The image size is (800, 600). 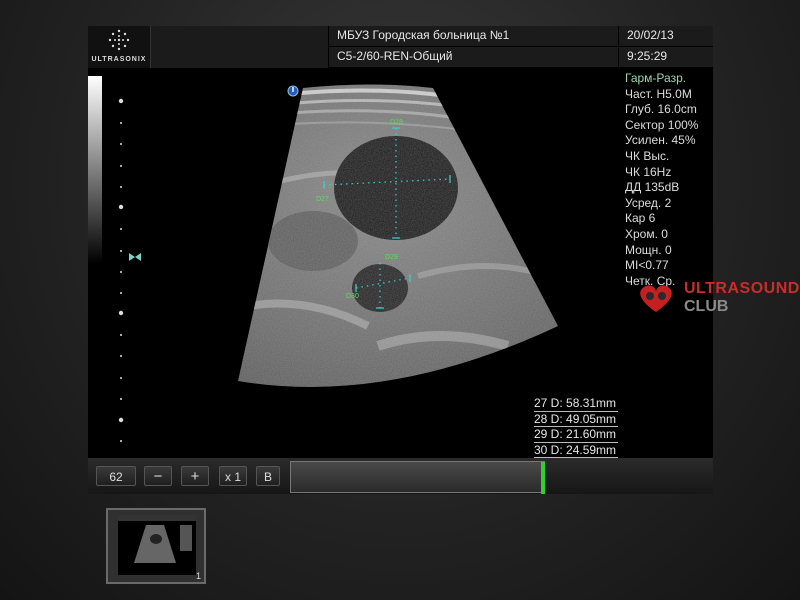 I want to click on watermark-line2: CLUB, so click(x=706, y=306).